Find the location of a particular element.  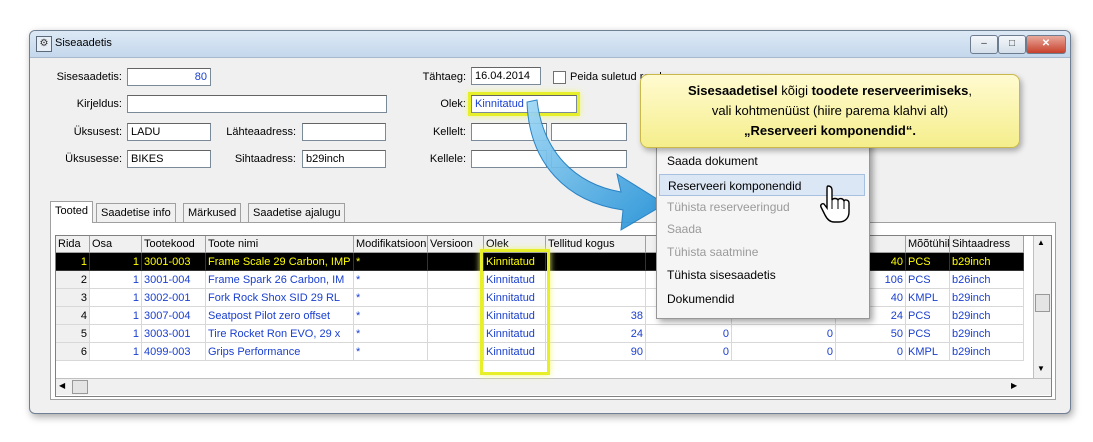

peida-suletud-checkbox is located at coordinates (559, 77).